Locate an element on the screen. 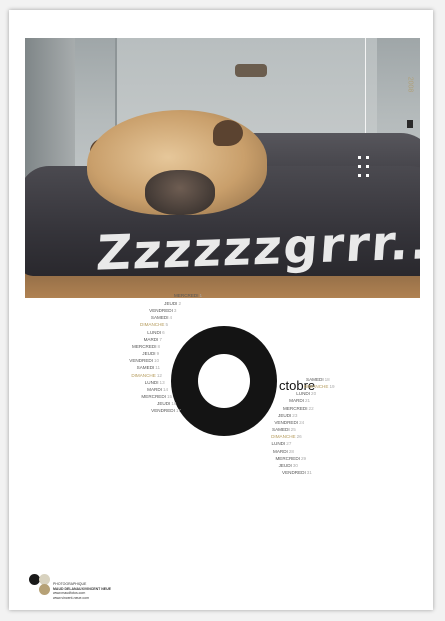  calendar-day: VENDREDI31 is located at coordinates (297, 472).